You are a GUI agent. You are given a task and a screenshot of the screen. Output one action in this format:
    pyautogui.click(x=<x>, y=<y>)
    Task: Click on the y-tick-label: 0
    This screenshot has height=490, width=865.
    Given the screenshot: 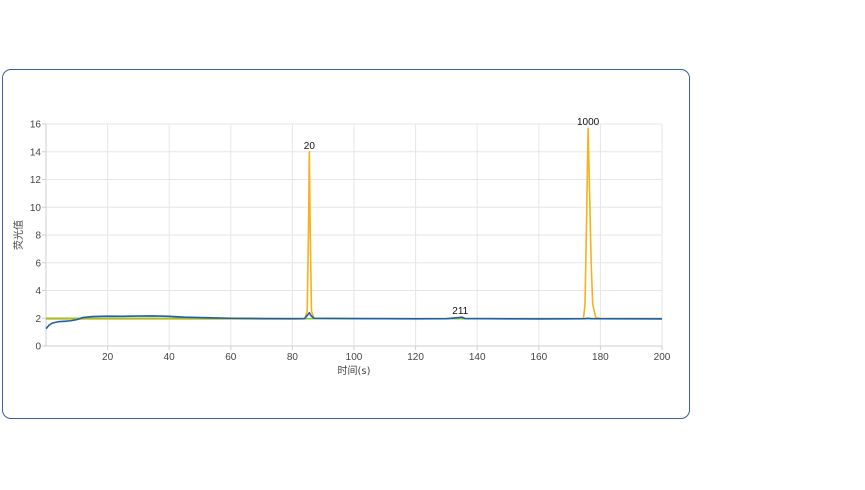 What is the action you would take?
    pyautogui.click(x=38, y=347)
    